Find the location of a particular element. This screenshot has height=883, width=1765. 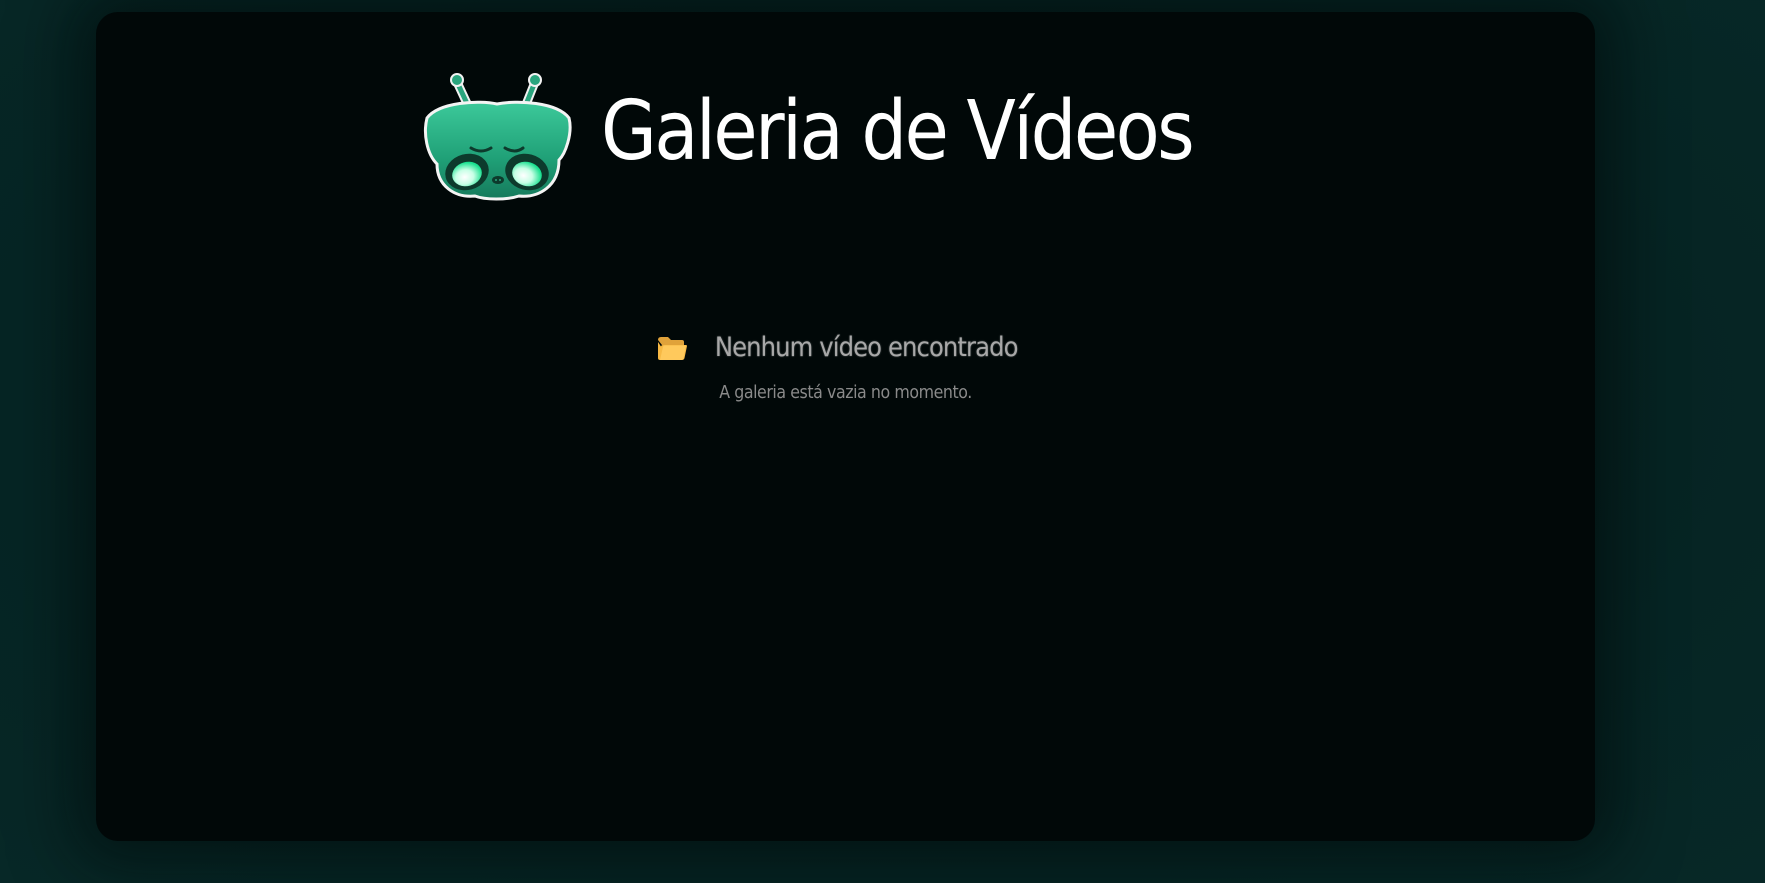

empty-state-heading-row: Nenhum vídeo encontrado is located at coordinates (845, 347).